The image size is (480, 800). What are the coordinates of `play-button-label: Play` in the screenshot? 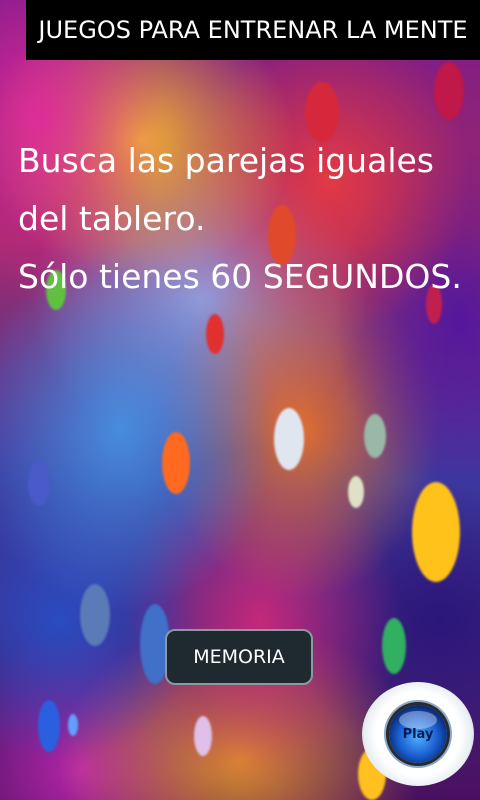 It's located at (418, 734).